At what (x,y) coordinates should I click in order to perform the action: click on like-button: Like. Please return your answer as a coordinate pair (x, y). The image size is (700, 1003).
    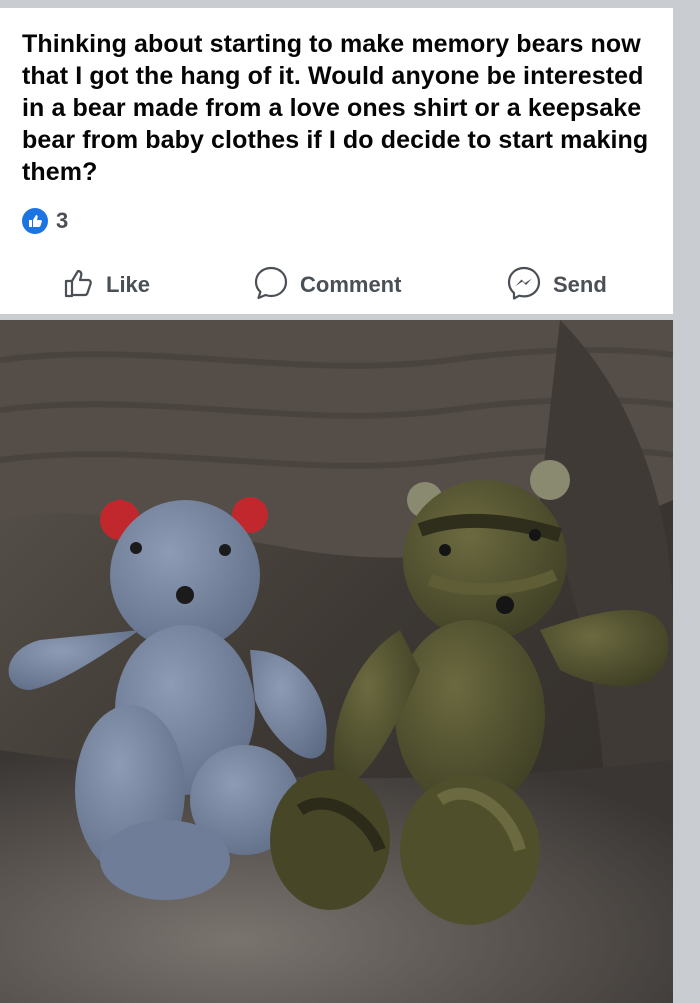
    Looking at the image, I should click on (106, 285).